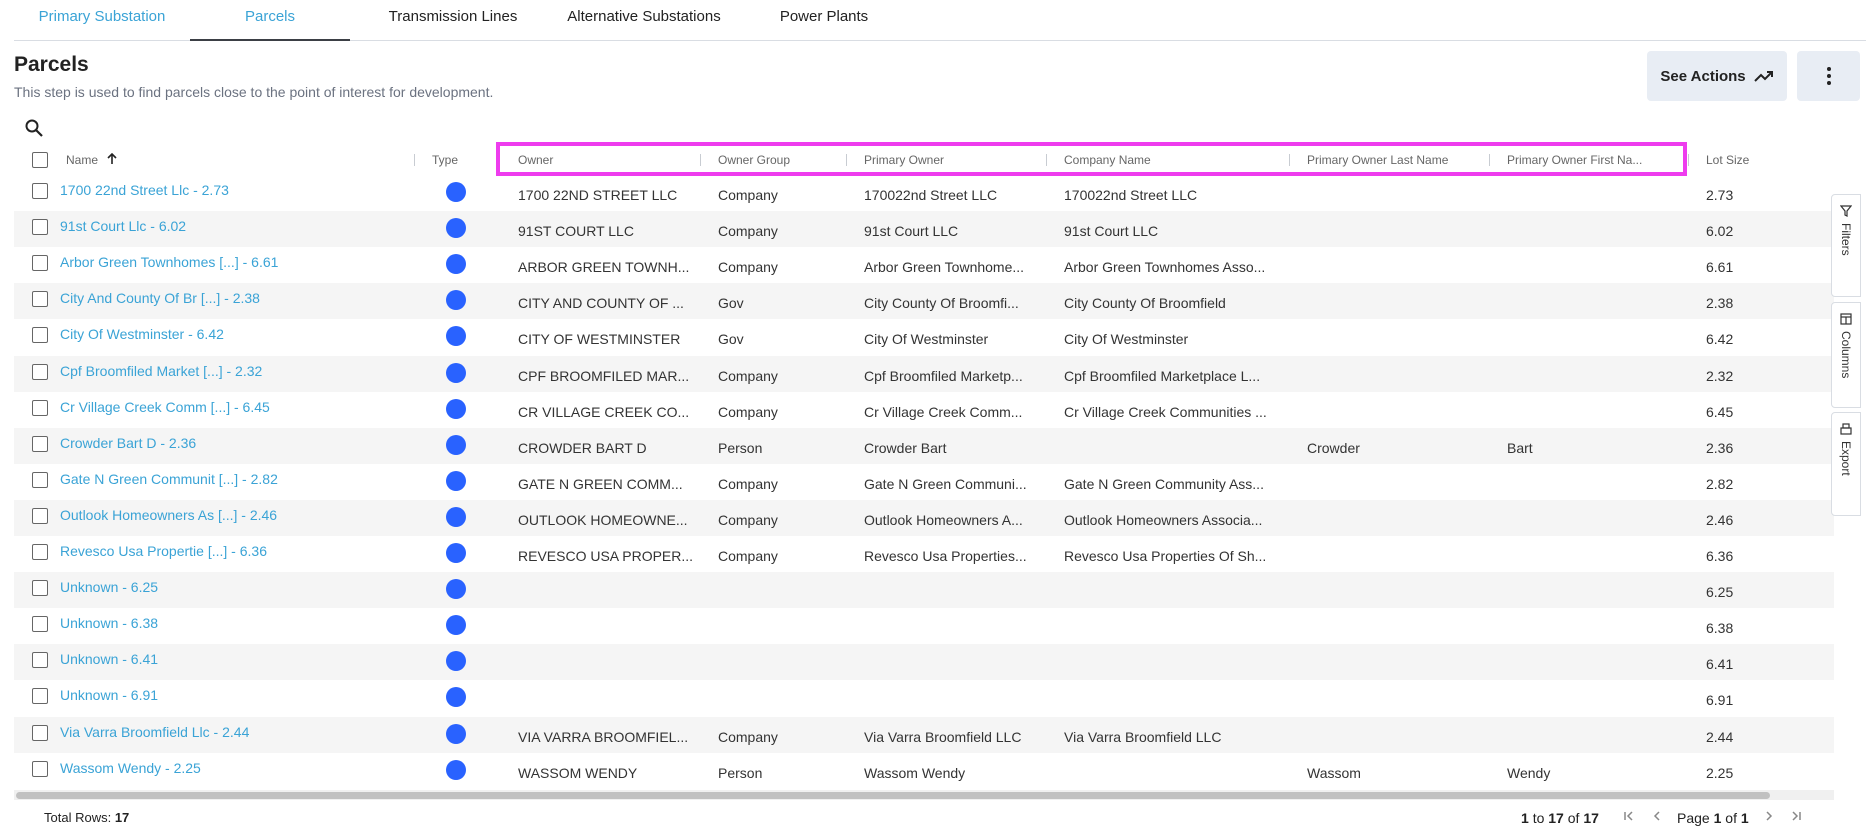 The height and width of the screenshot is (832, 1871). What do you see at coordinates (102, 20) in the screenshot?
I see `tab-primary-substation: Primary Substation` at bounding box center [102, 20].